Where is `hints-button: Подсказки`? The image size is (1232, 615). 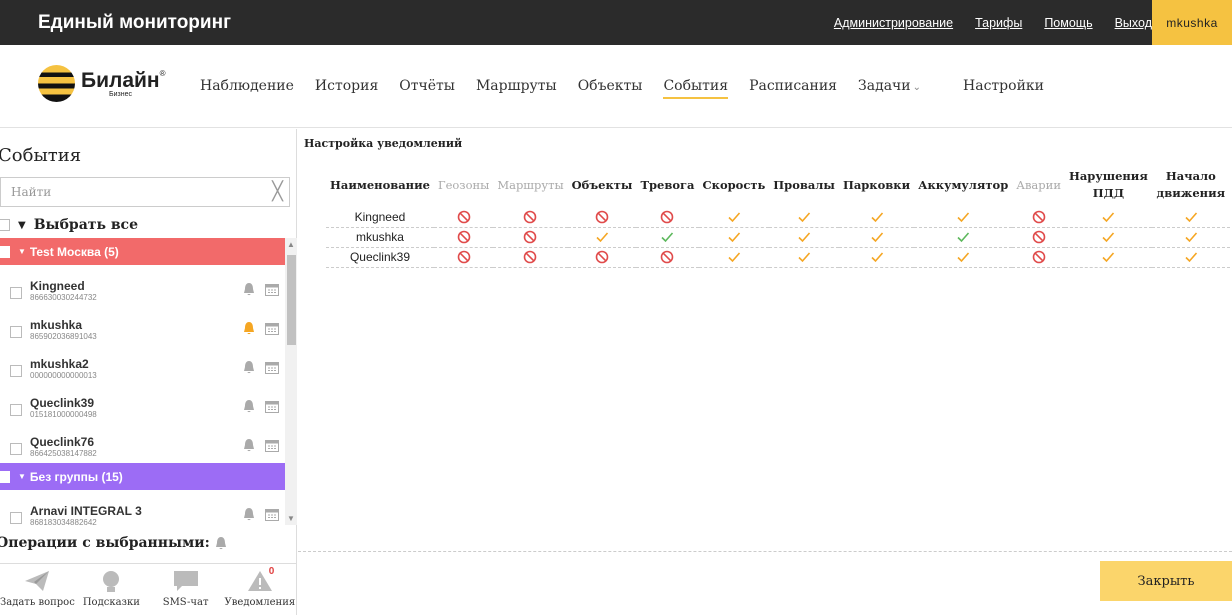 hints-button: Подсказки is located at coordinates (111, 589).